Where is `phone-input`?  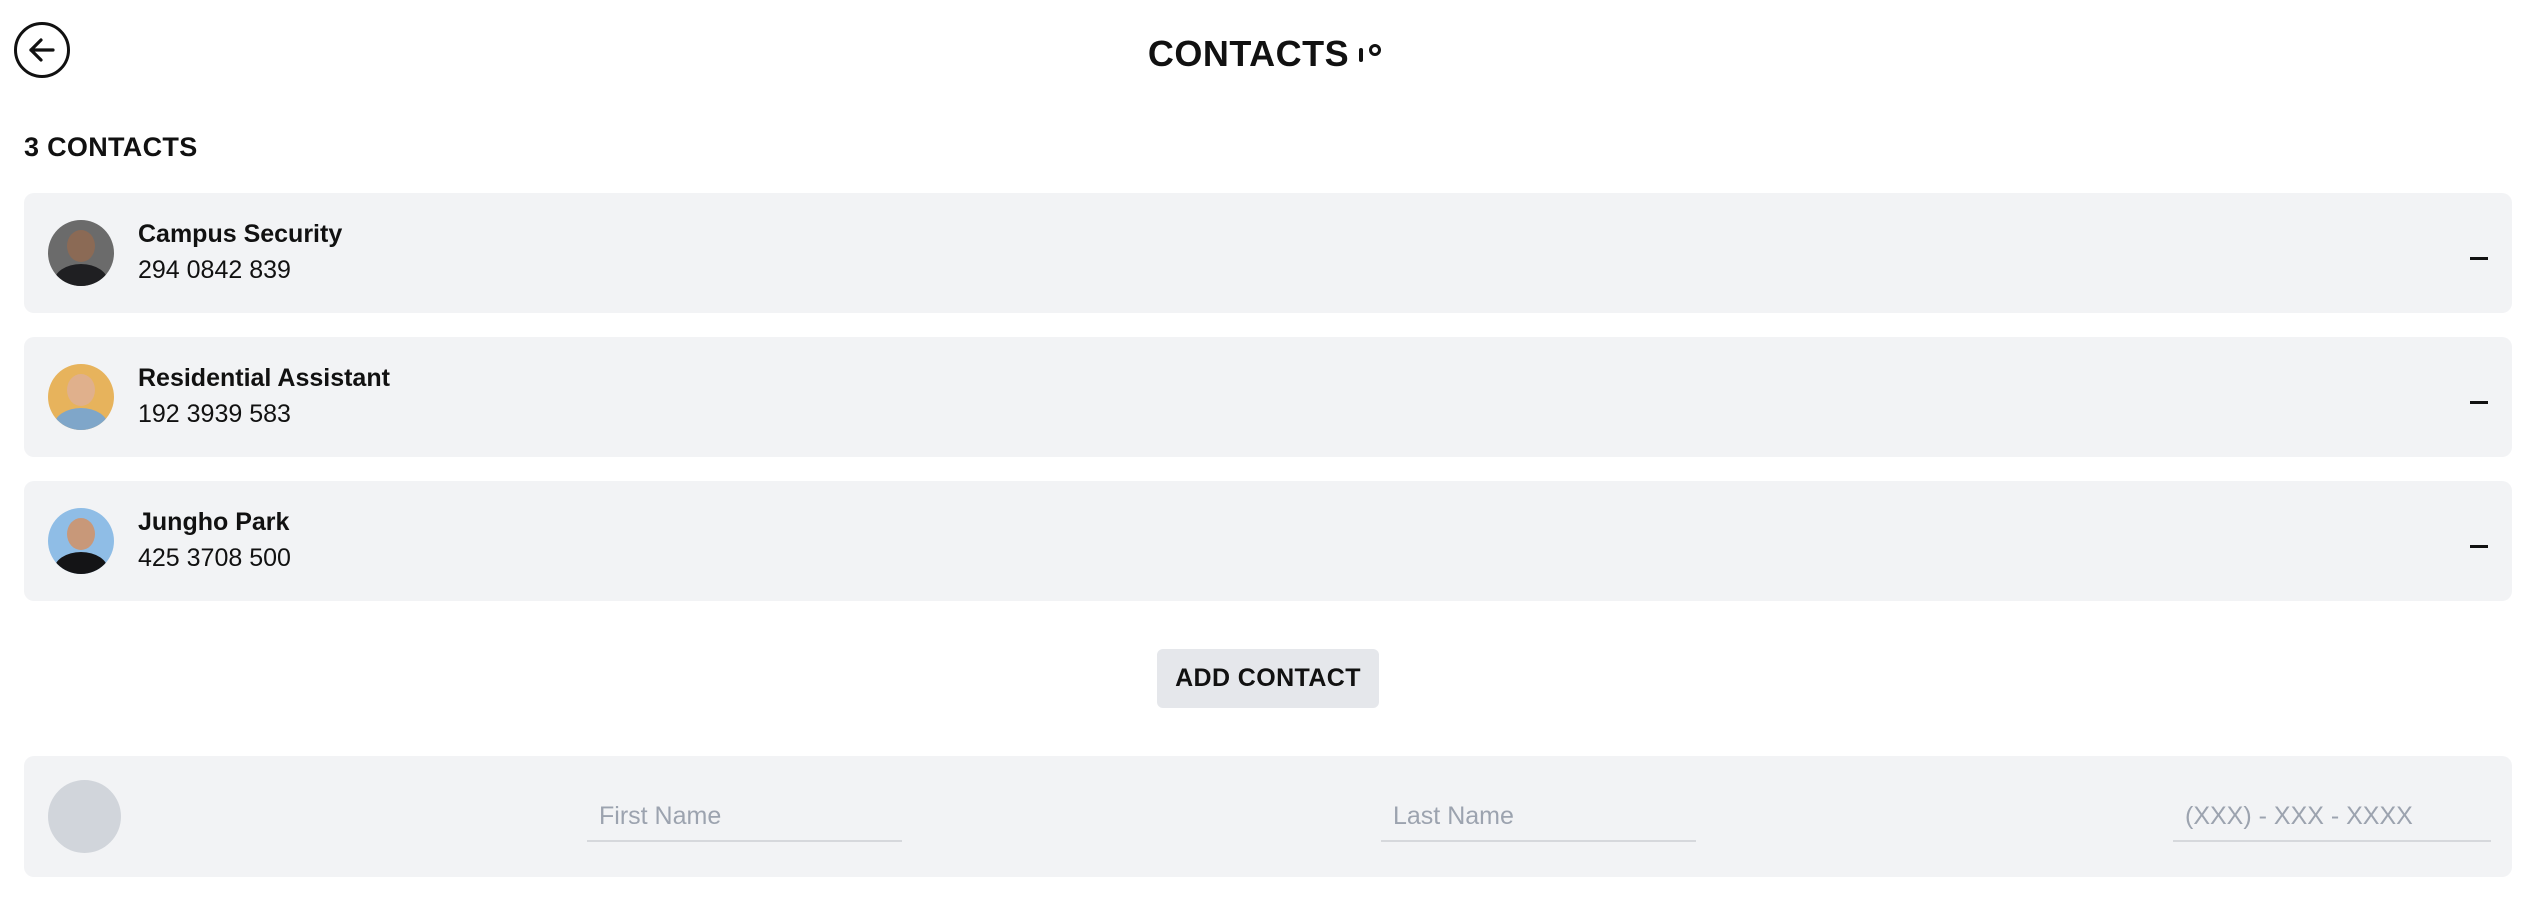
phone-input is located at coordinates (2332, 817).